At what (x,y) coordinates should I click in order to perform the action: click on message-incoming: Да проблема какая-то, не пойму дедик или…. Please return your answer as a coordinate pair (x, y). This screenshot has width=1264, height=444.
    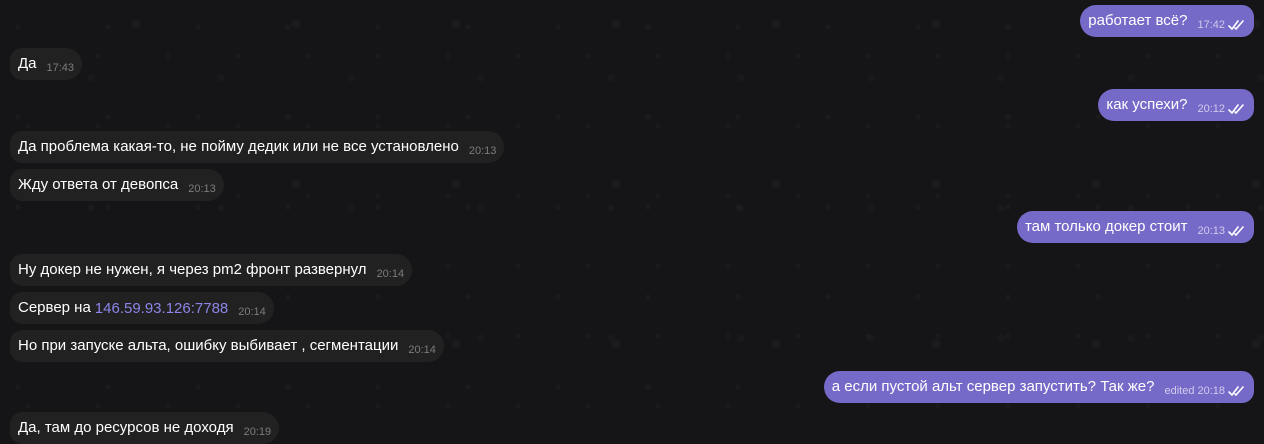
    Looking at the image, I should click on (257, 147).